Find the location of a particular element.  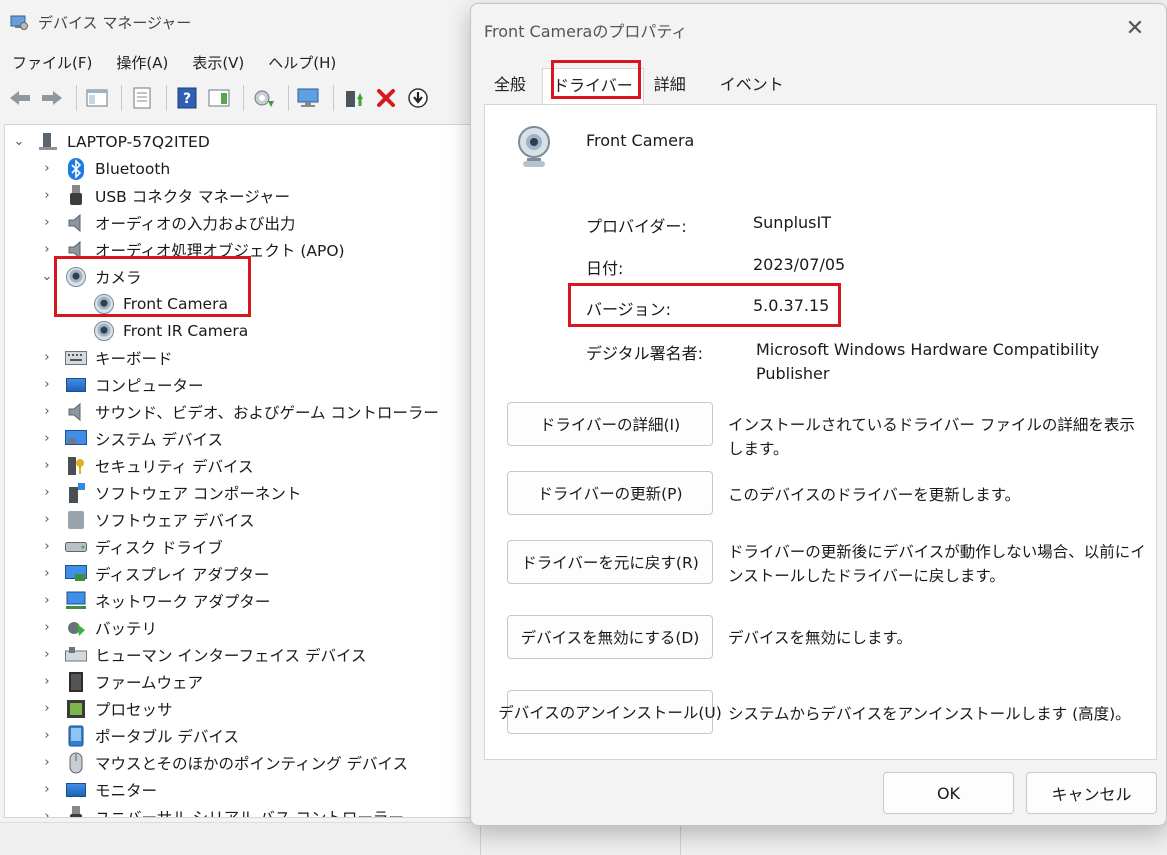

disable-device-icon is located at coordinates (418, 98).